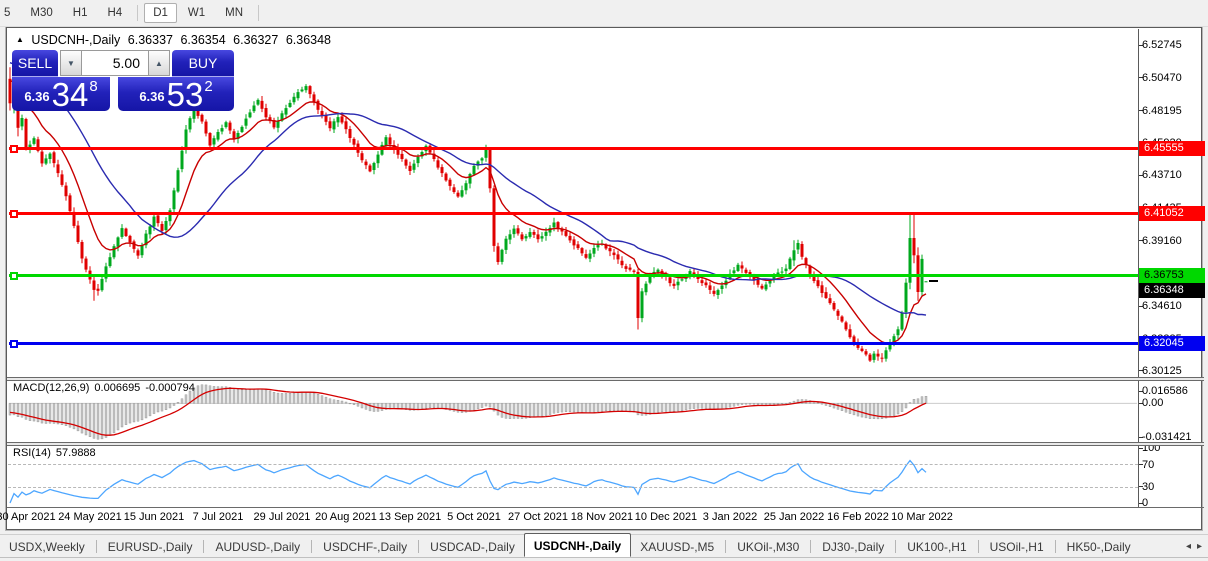 Image resolution: width=1208 pixels, height=561 pixels. Describe the element at coordinates (922, 517) in the screenshot. I see `date-tick-label: 10 Mar 2022` at that location.